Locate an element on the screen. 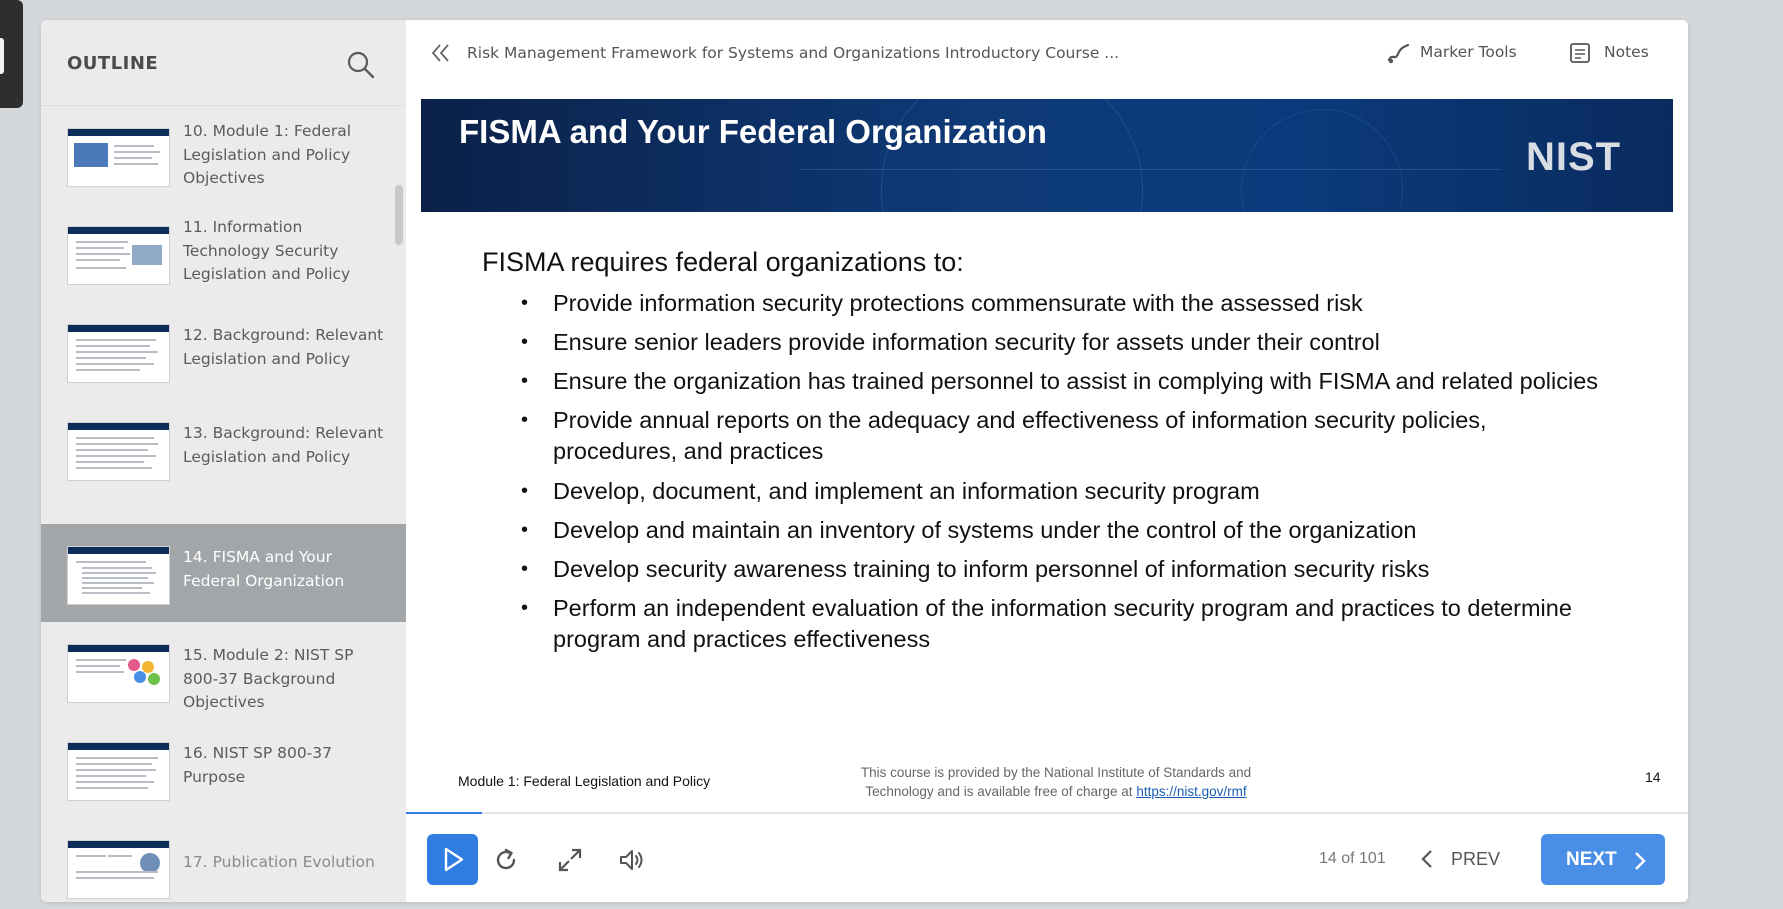 The image size is (1783, 909). slide-number: 14 is located at coordinates (1653, 777).